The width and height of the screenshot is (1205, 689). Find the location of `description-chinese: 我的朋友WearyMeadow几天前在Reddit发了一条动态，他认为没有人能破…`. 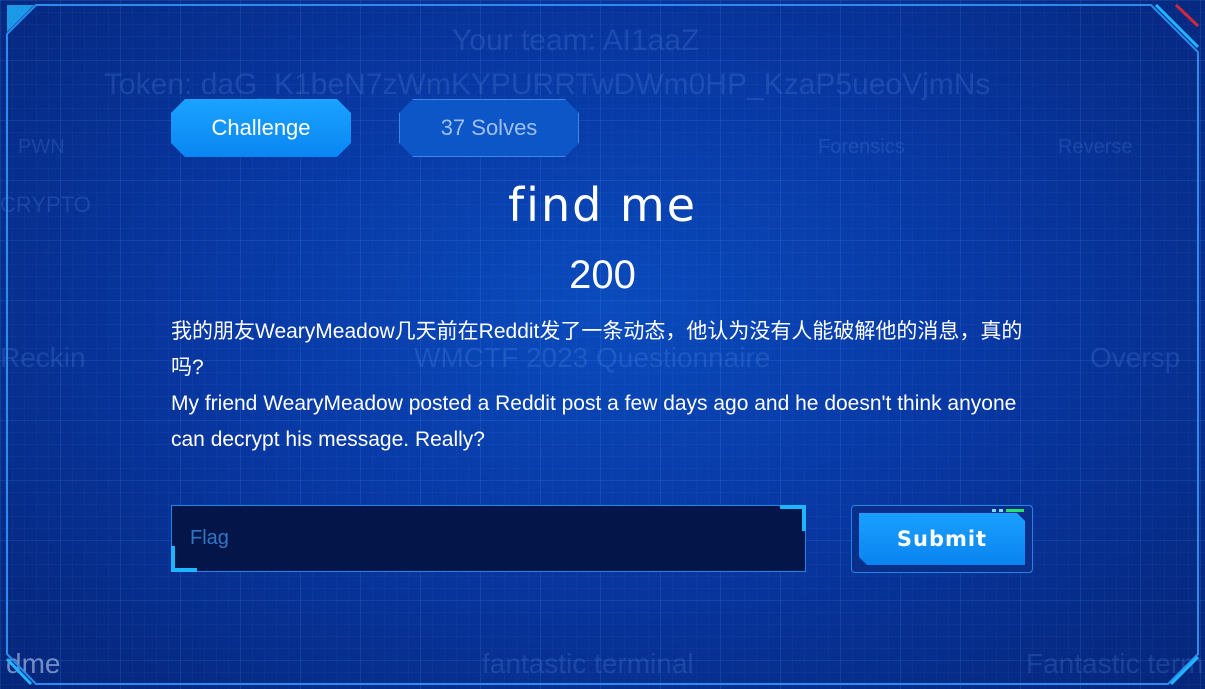

description-chinese: 我的朋友WearyMeadow几天前在Reddit发了一条动态，他认为没有人能破… is located at coordinates (597, 349).